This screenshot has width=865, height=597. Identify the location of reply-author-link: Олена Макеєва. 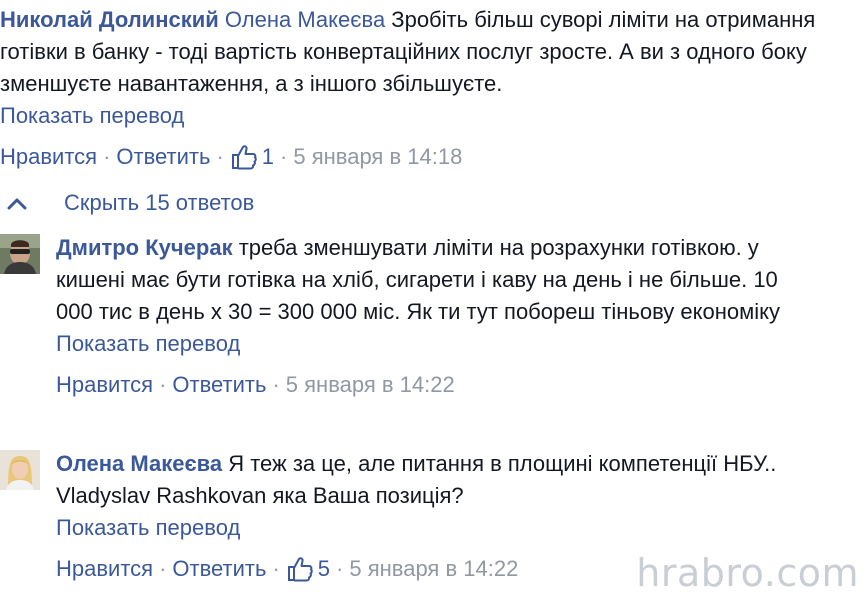
(139, 463).